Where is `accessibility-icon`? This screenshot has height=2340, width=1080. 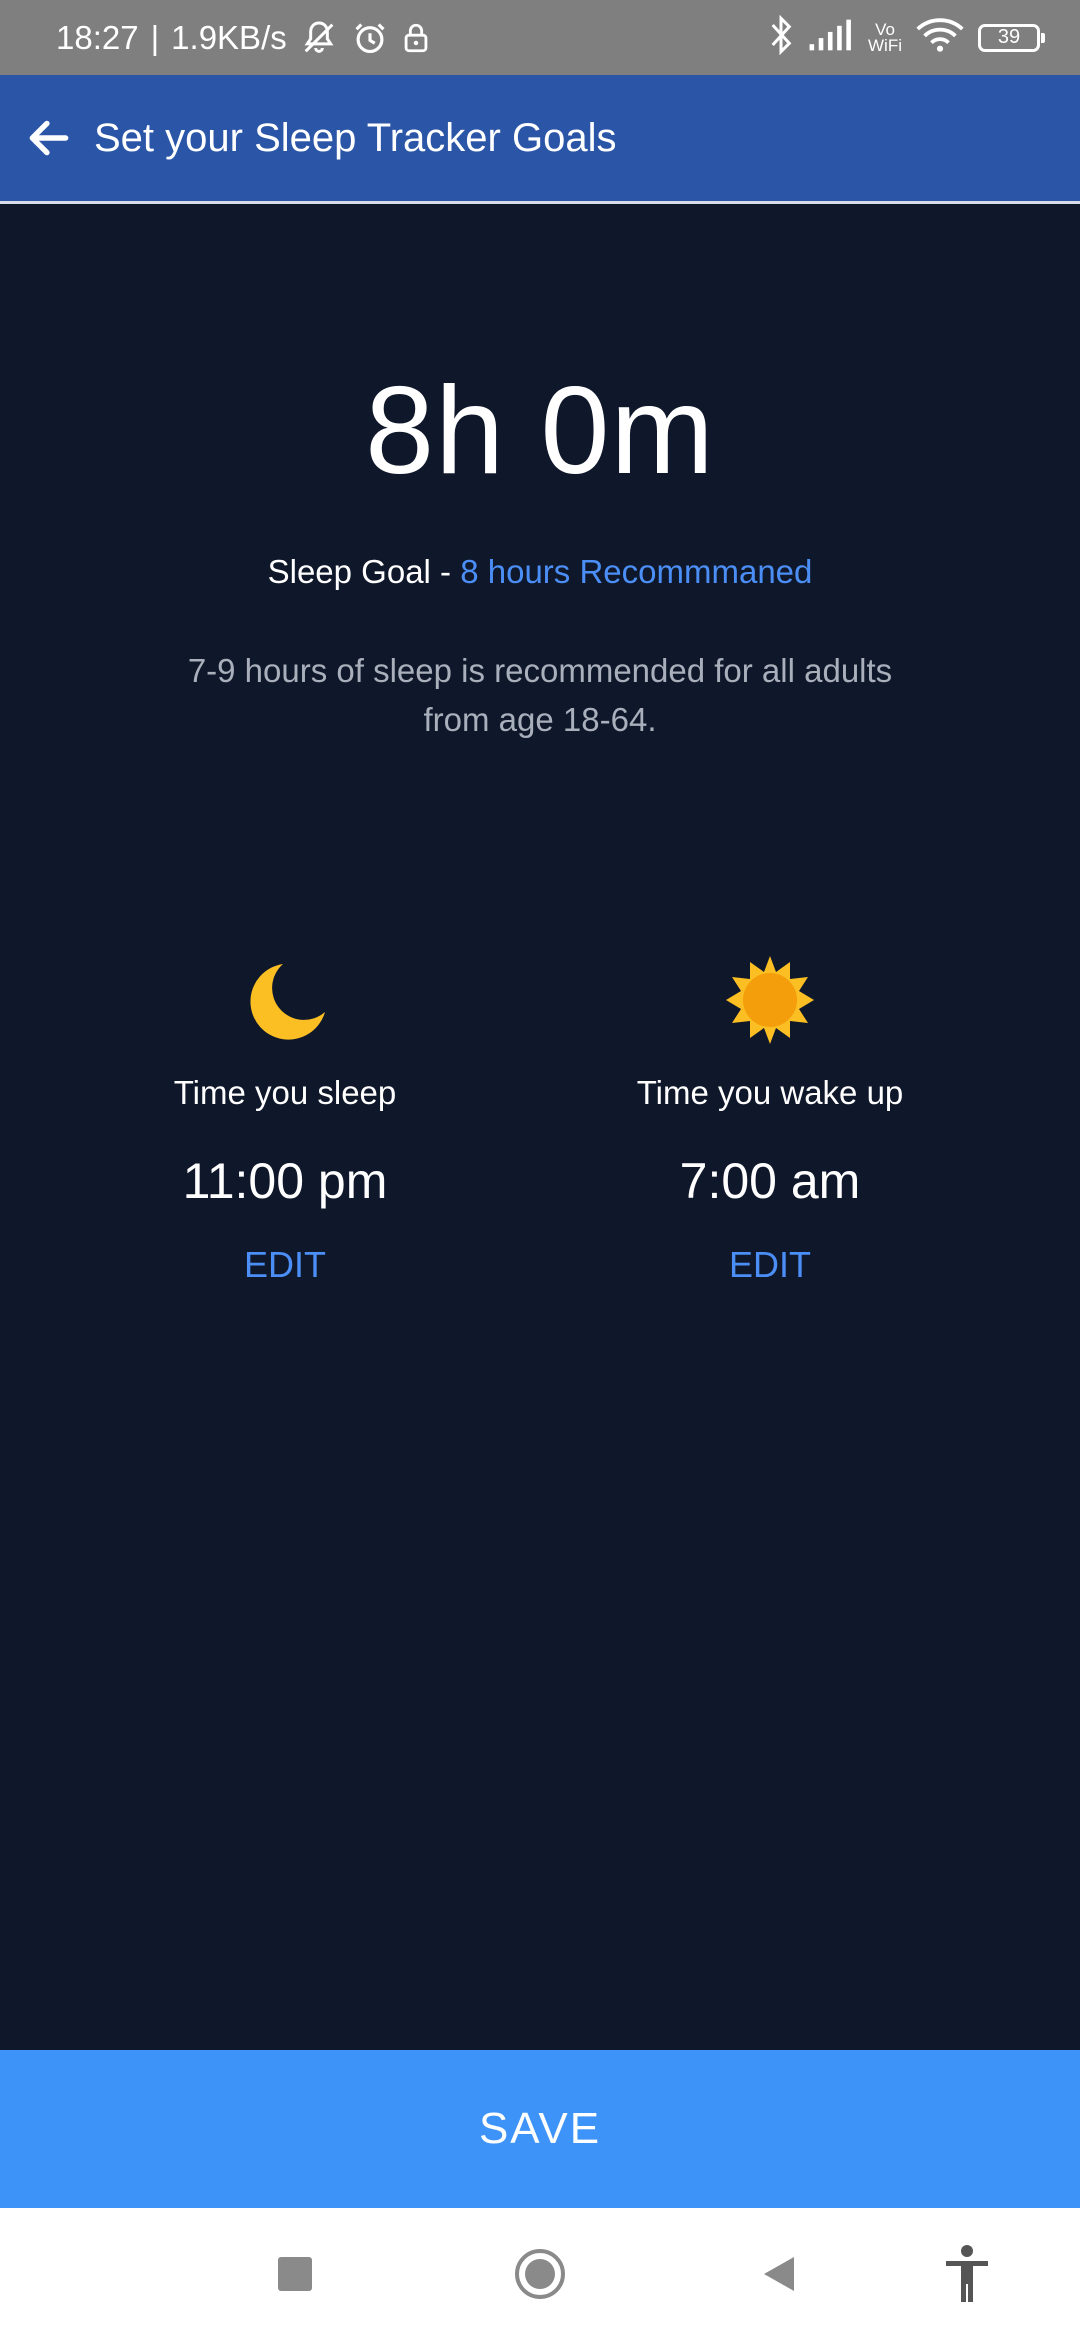
accessibility-icon is located at coordinates (967, 2273).